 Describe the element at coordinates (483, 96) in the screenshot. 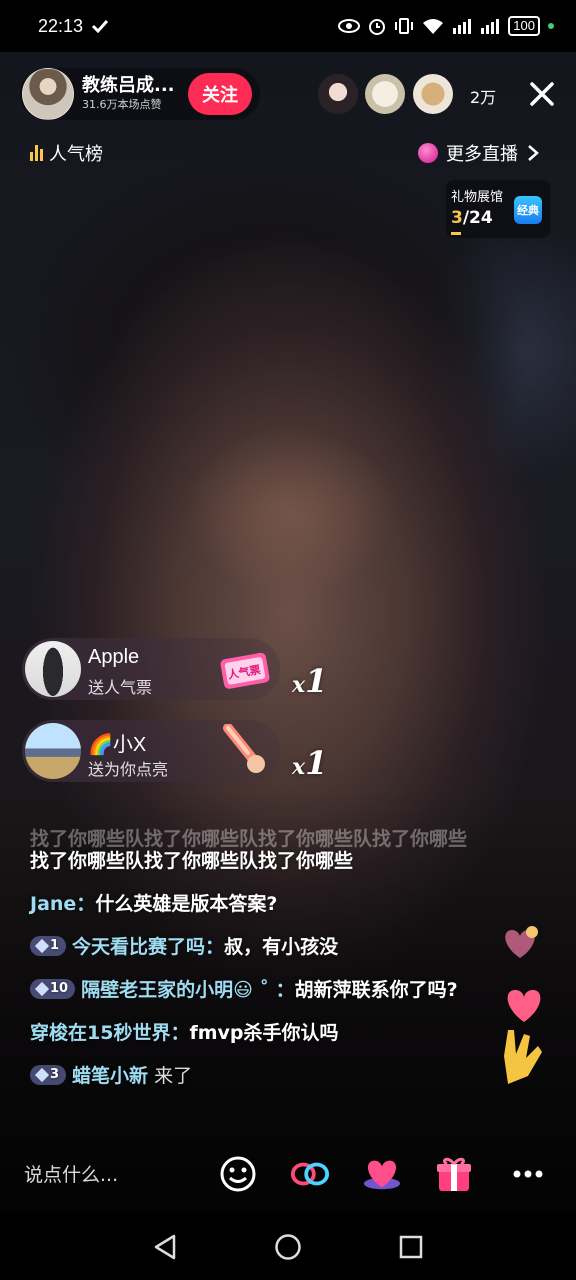

I see `viewer-count: 2万` at that location.